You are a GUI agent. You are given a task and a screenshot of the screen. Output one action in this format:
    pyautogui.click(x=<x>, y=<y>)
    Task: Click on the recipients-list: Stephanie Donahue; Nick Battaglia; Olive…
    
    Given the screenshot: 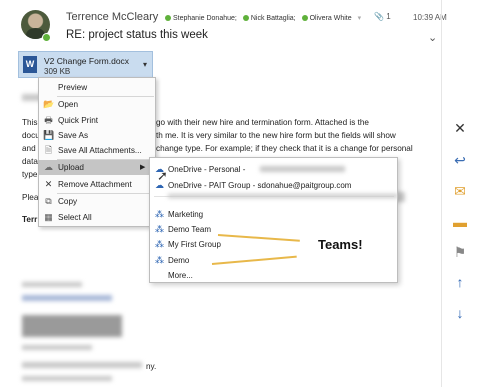 What is the action you would take?
    pyautogui.click(x=263, y=18)
    